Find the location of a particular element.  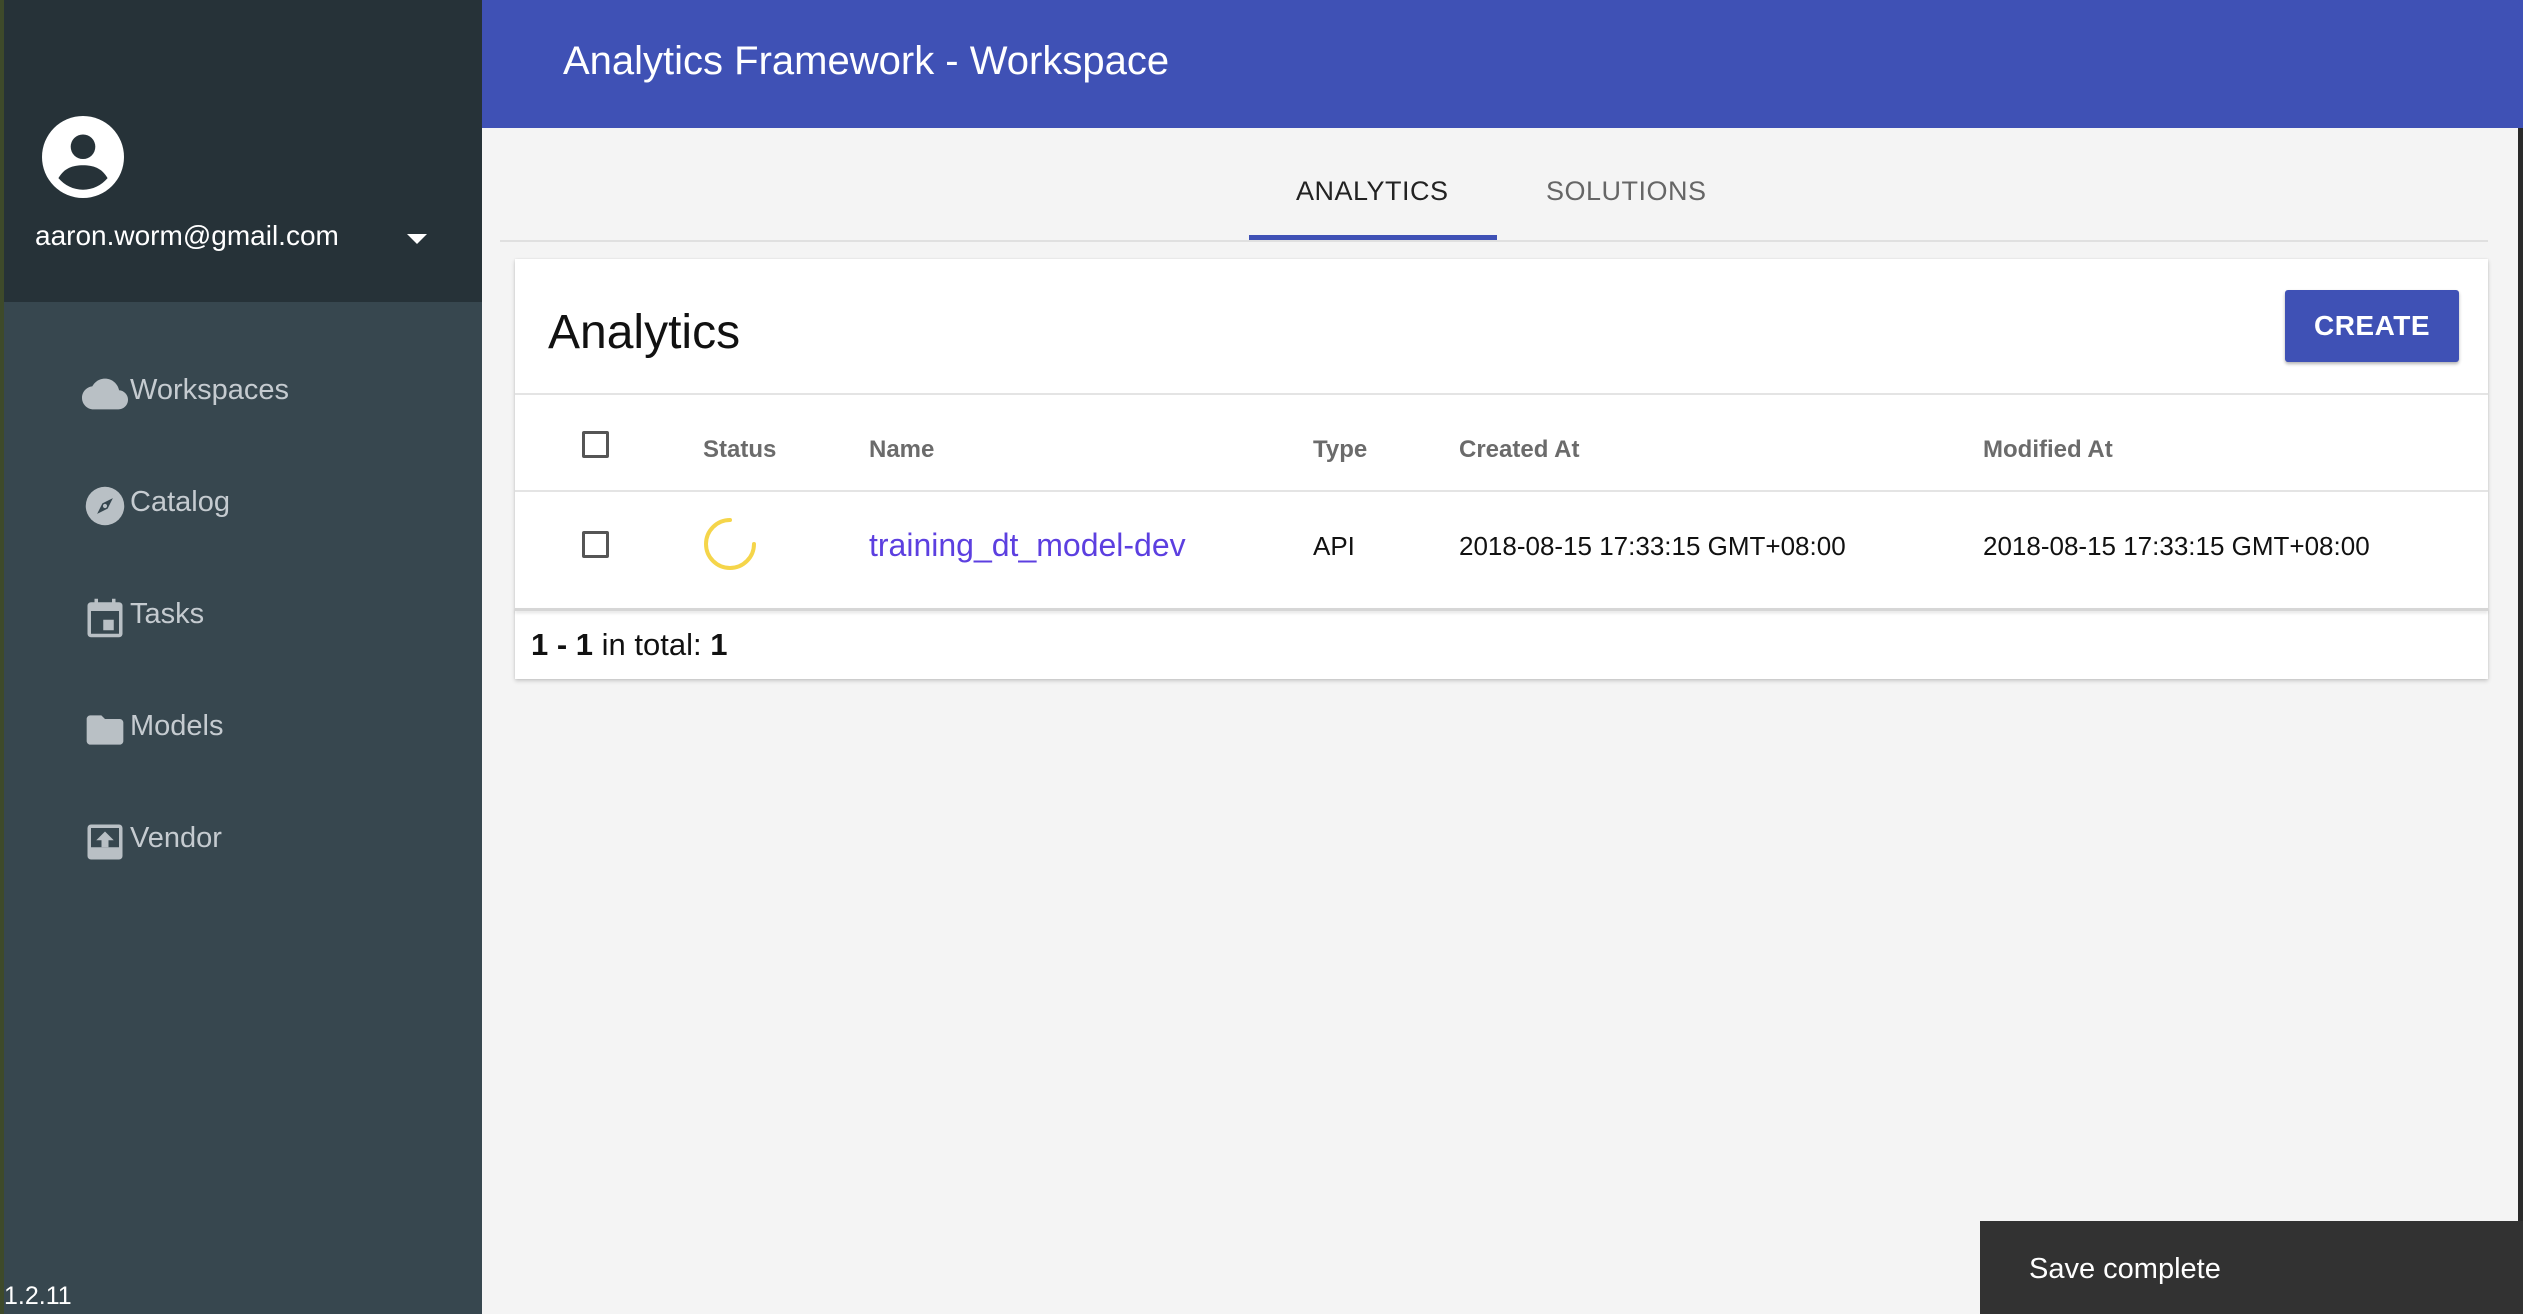

sidebar-item-label: Catalog is located at coordinates (180, 502).